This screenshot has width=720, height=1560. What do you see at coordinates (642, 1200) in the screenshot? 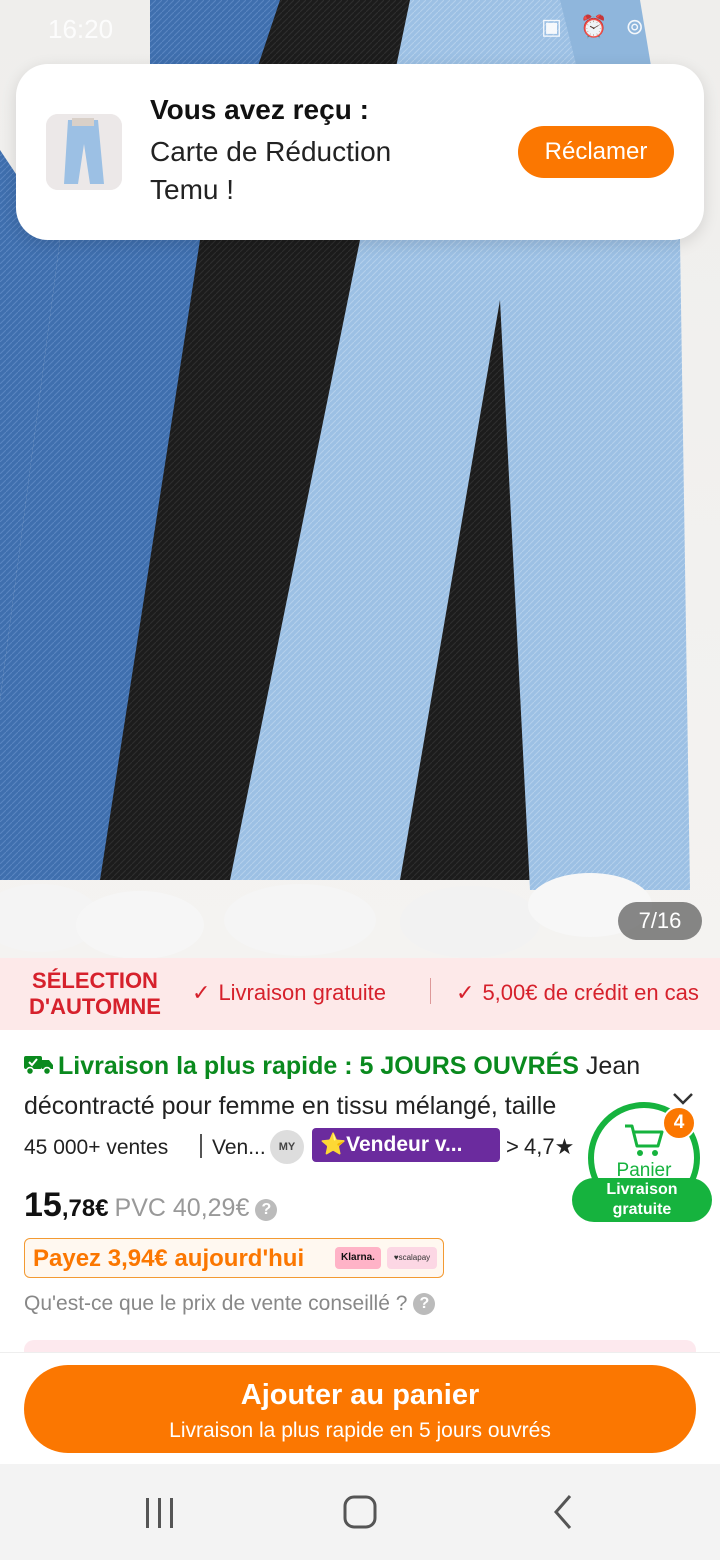
I see `cart-free-shipping-badge: Livraison gratuite` at bounding box center [642, 1200].